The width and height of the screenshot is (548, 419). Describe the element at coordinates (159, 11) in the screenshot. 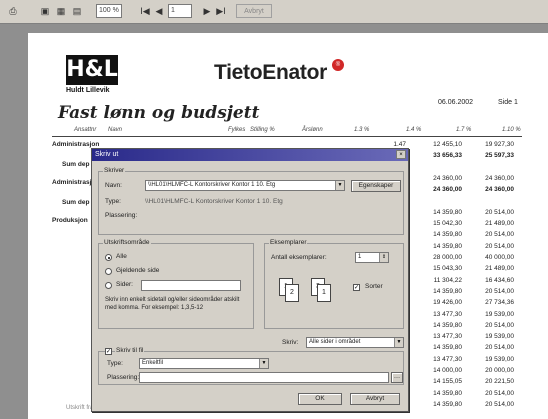

I see `prev-page-button: ◀` at that location.